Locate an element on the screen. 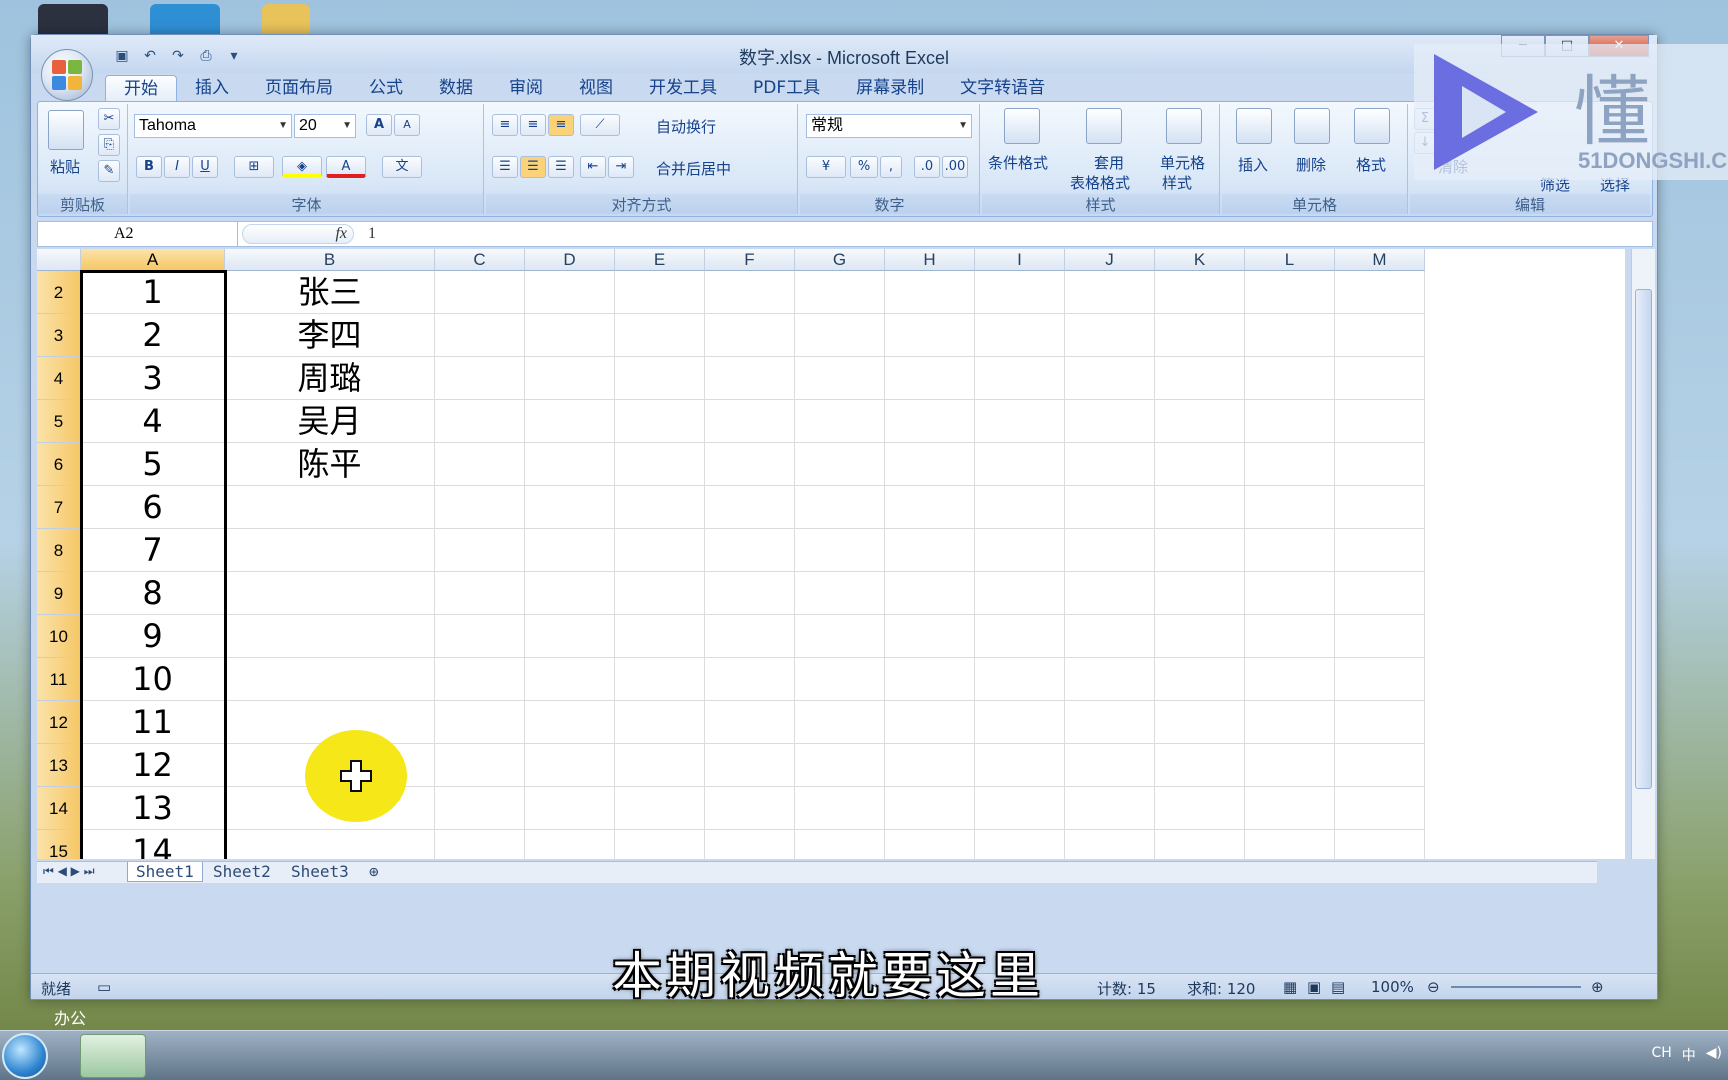 Image resolution: width=1728 pixels, height=1080 pixels. formula-input: 1 is located at coordinates (372, 234).